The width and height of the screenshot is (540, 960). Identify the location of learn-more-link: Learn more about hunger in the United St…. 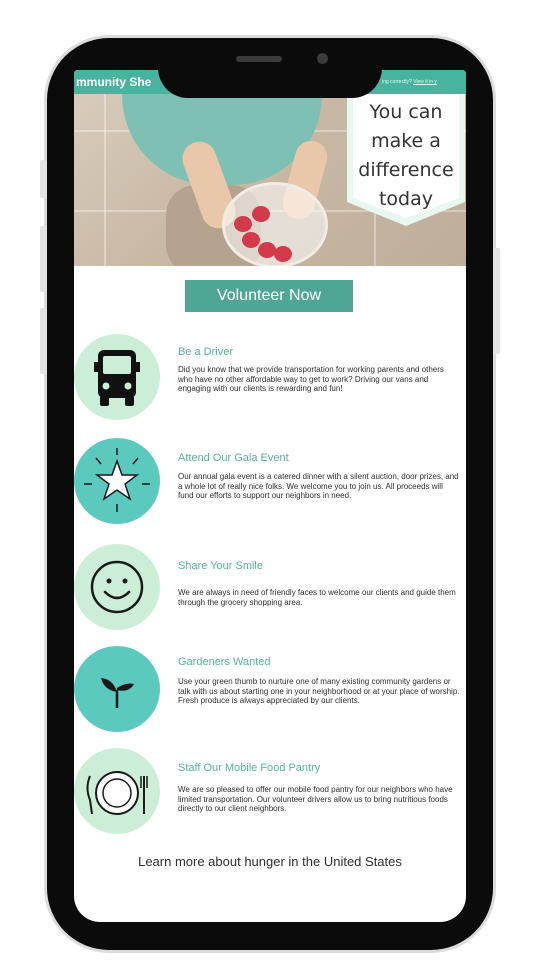
(270, 861).